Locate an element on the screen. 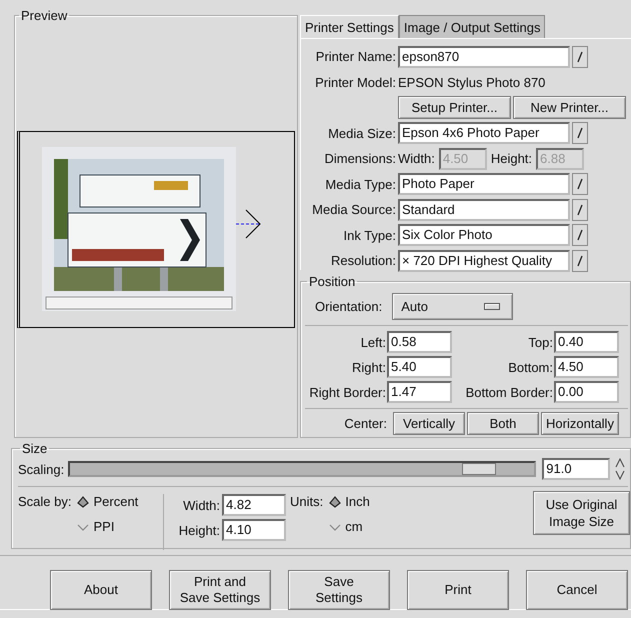 This screenshot has height=618, width=631. frame-title: Preview is located at coordinates (44, 15).